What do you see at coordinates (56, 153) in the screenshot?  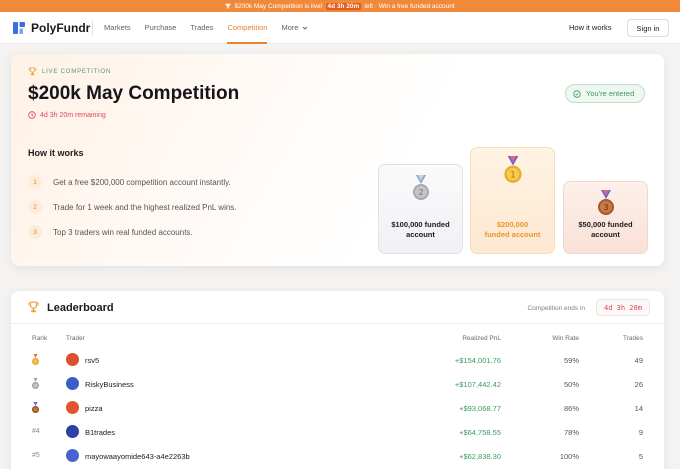 I see `how-it-works-heading: How it works` at bounding box center [56, 153].